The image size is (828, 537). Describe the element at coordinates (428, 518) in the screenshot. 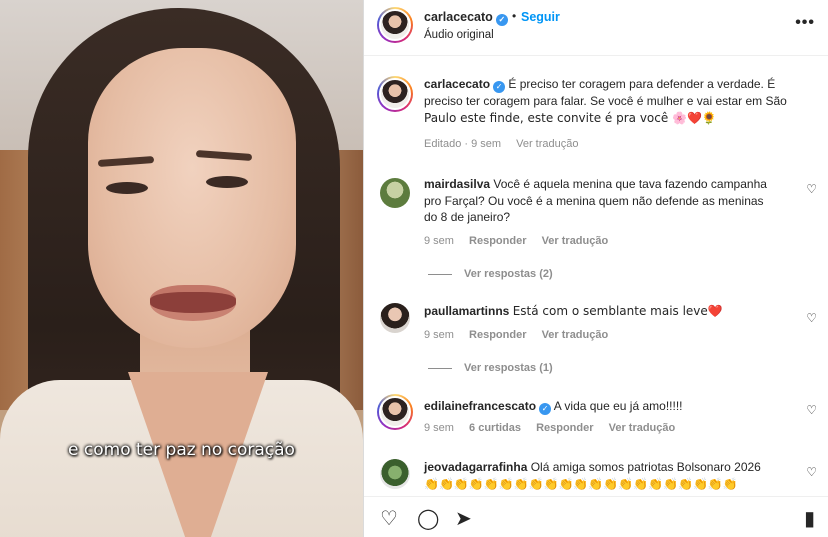

I see `comment-bubble-icon: ◯` at that location.